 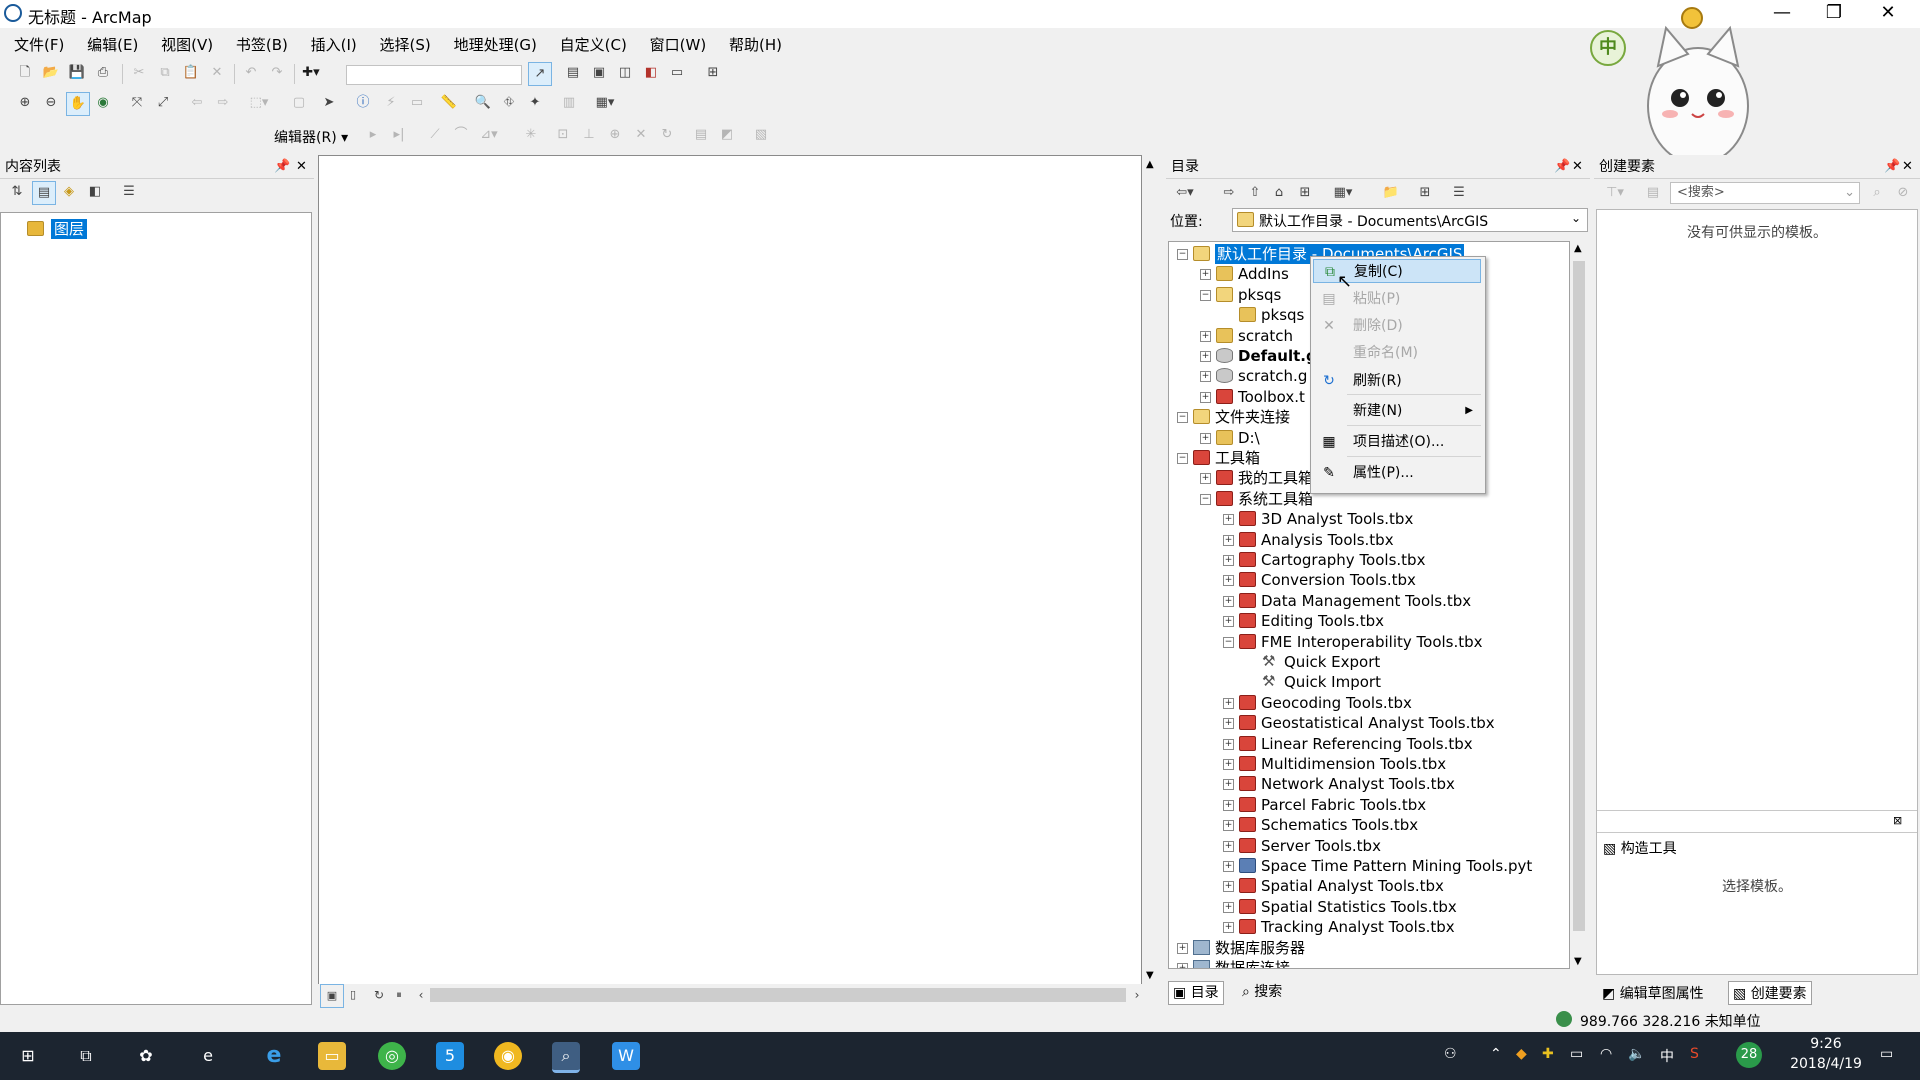 What do you see at coordinates (51, 103) in the screenshot?
I see `zoom-out-icon: ⊖` at bounding box center [51, 103].